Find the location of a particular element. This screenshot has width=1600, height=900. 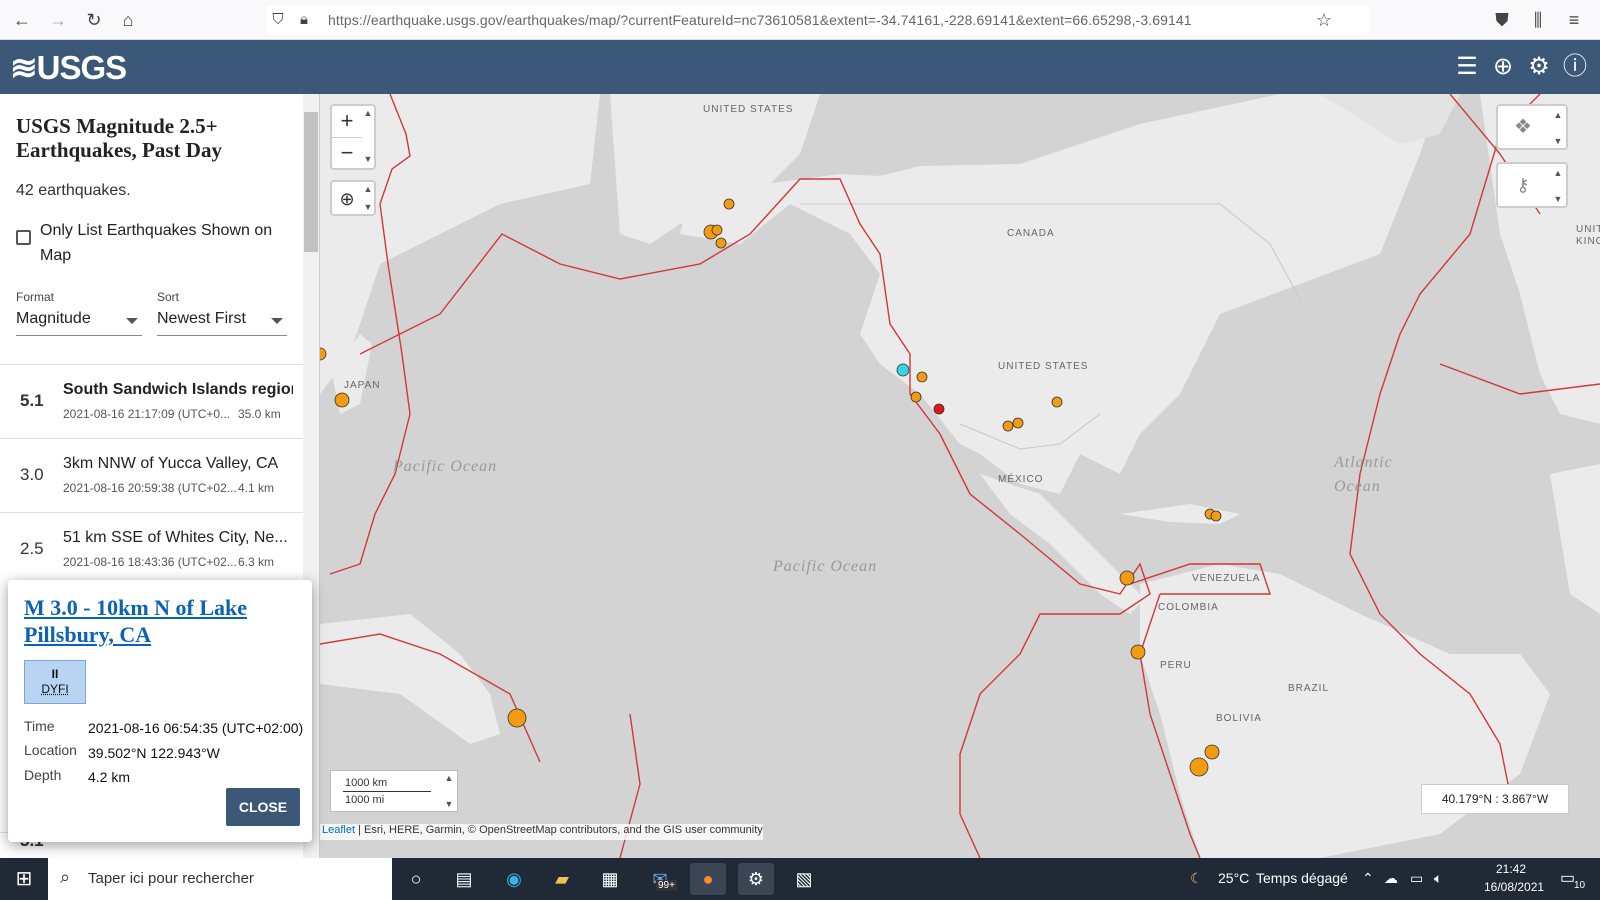

chevron-up-icon: ⌃ is located at coordinates (1368, 878).